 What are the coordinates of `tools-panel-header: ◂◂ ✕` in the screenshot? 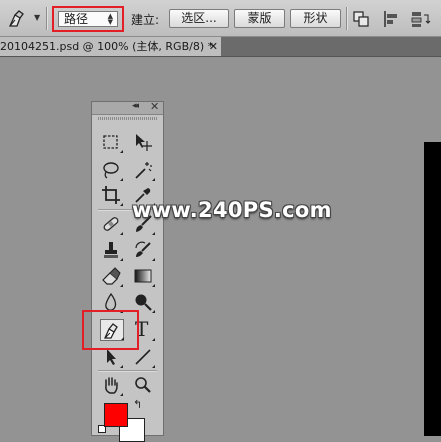 It's located at (127, 107).